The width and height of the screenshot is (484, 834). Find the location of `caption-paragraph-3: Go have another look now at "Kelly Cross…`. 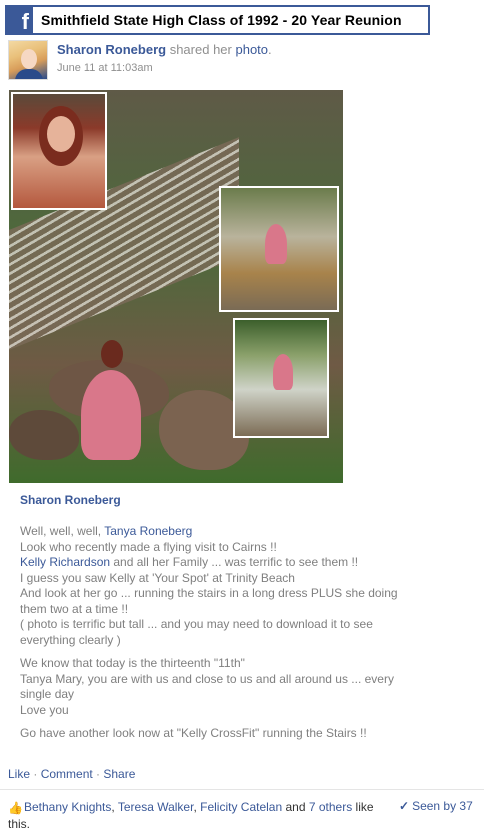

caption-paragraph-3: Go have another look now at "Kelly Cross… is located at coordinates (220, 734).